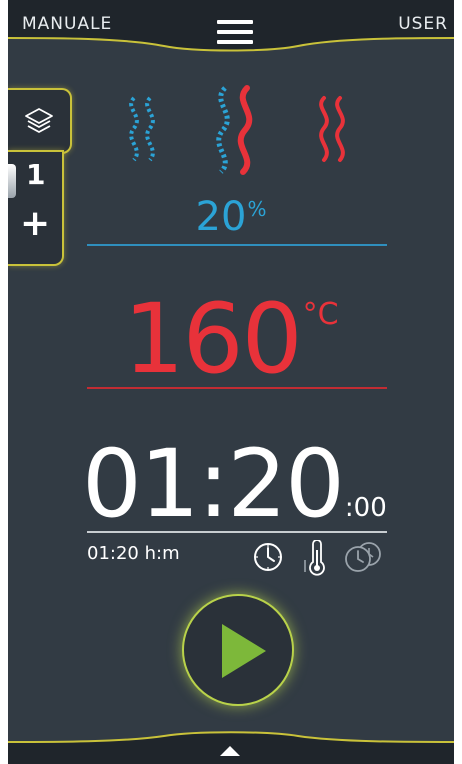 The width and height of the screenshot is (462, 764). What do you see at coordinates (212, 339) in the screenshot?
I see `temperature-value: 160` at bounding box center [212, 339].